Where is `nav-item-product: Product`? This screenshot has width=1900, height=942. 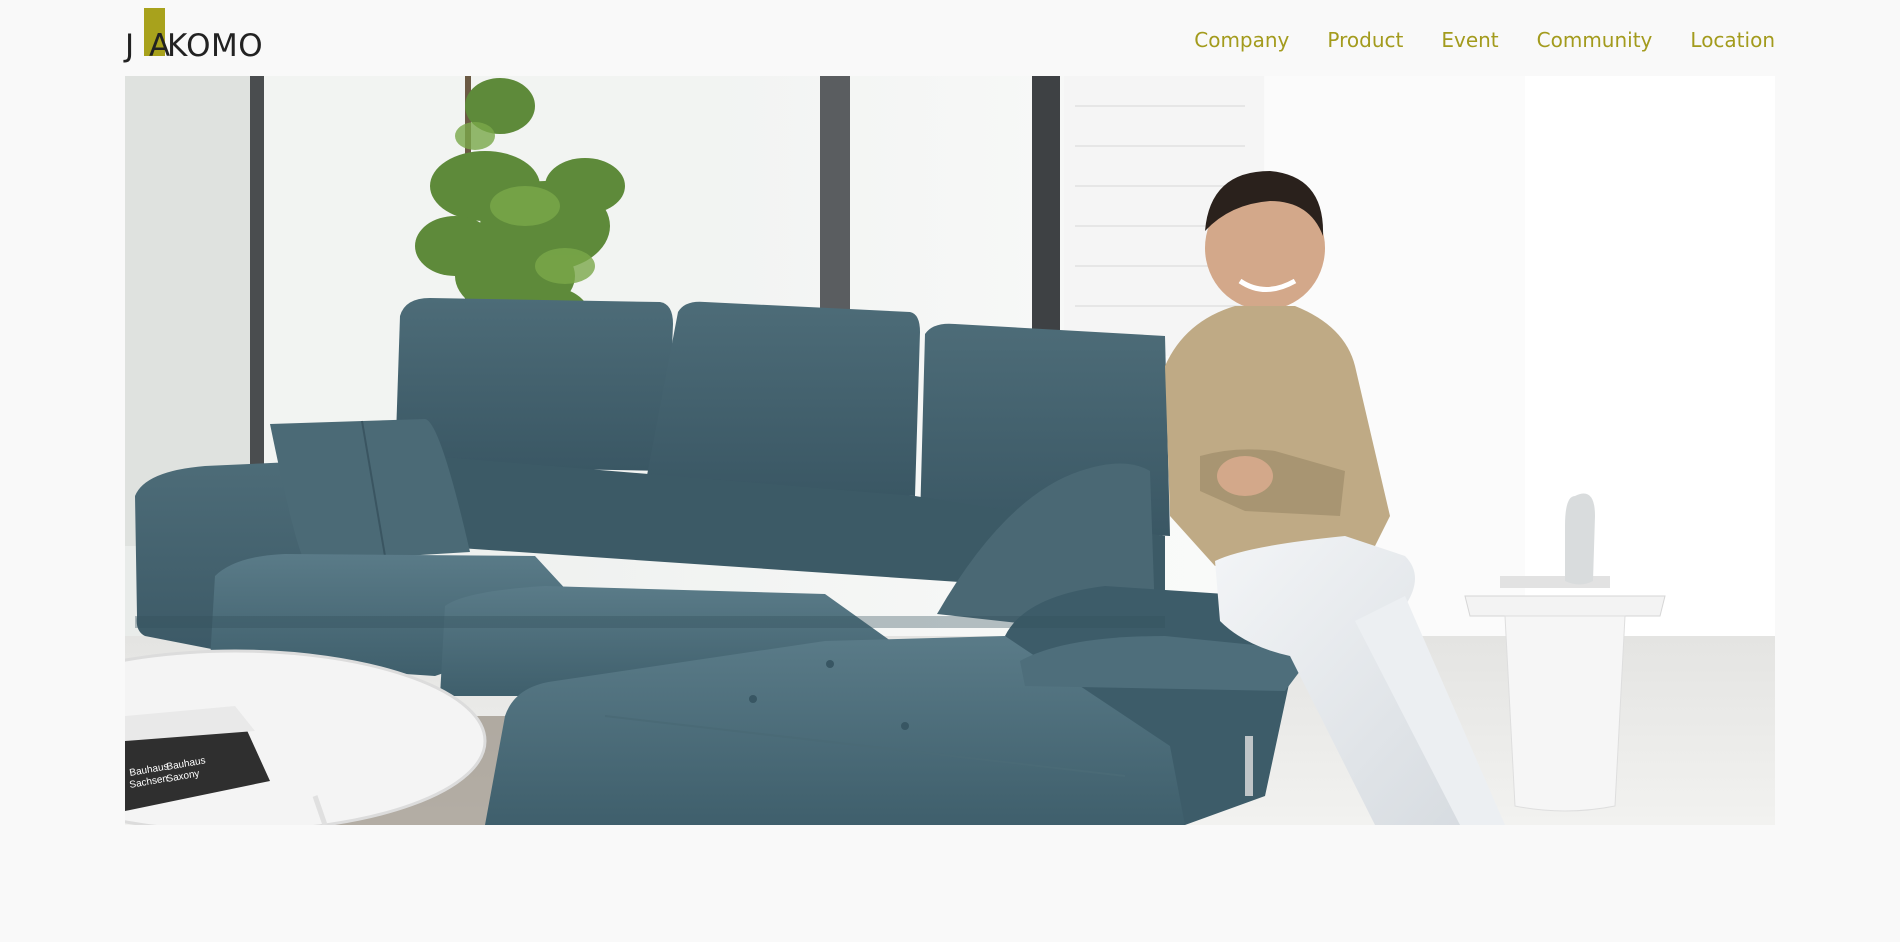
nav-item-product: Product is located at coordinates (1365, 40).